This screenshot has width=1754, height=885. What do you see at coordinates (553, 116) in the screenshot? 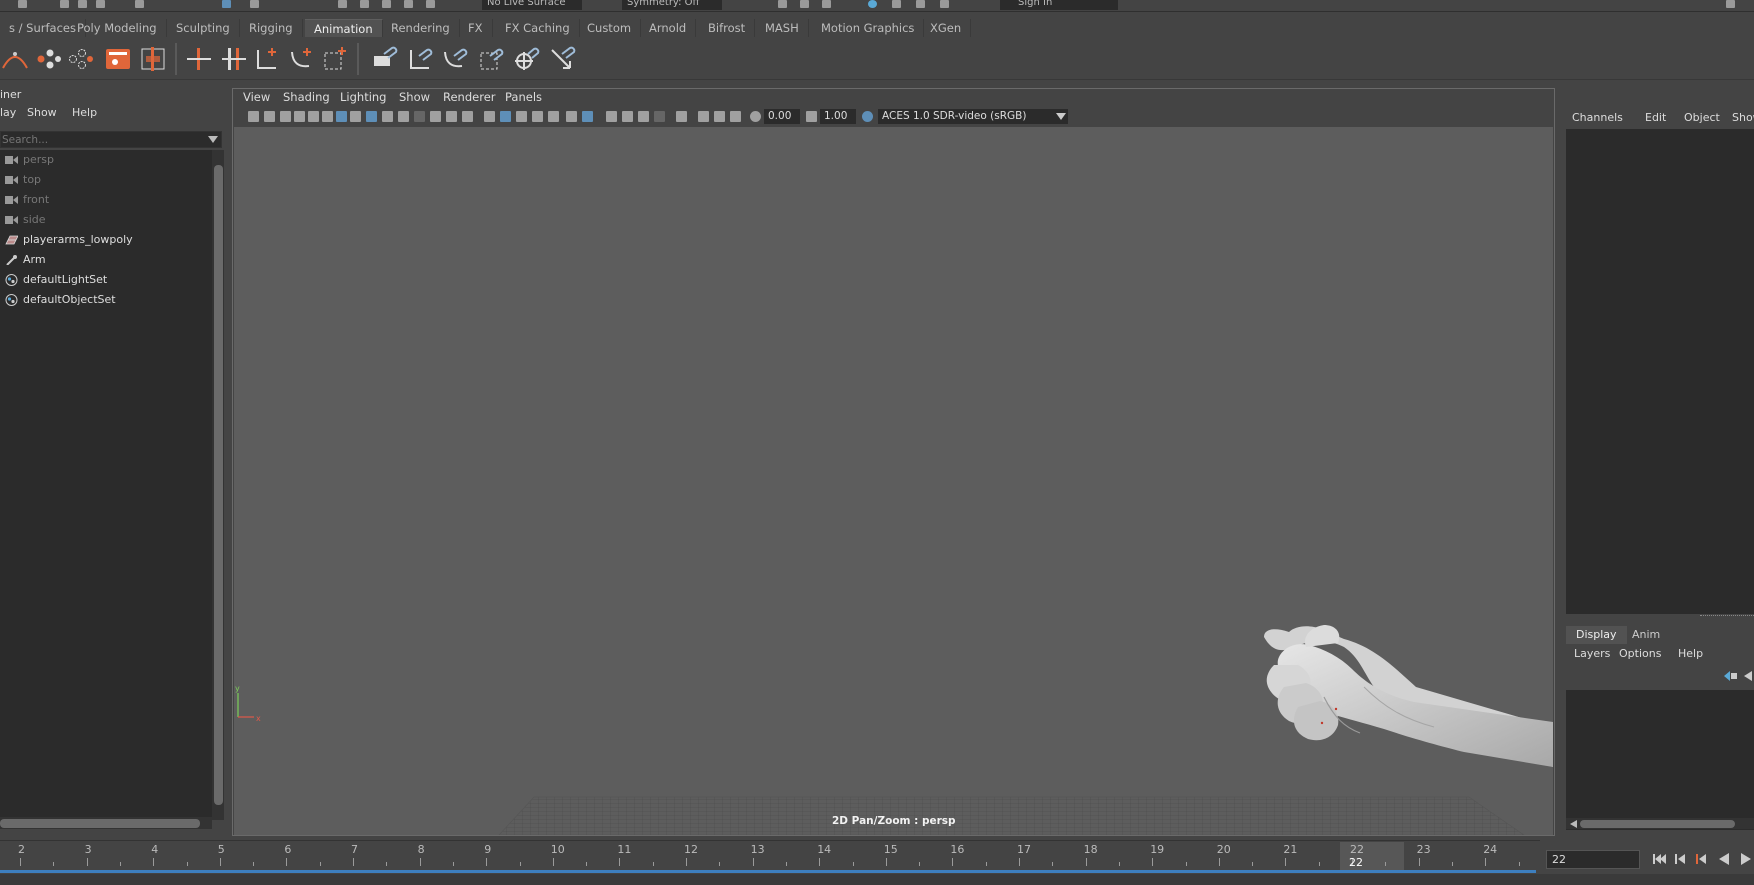
I see `textured-icon` at bounding box center [553, 116].